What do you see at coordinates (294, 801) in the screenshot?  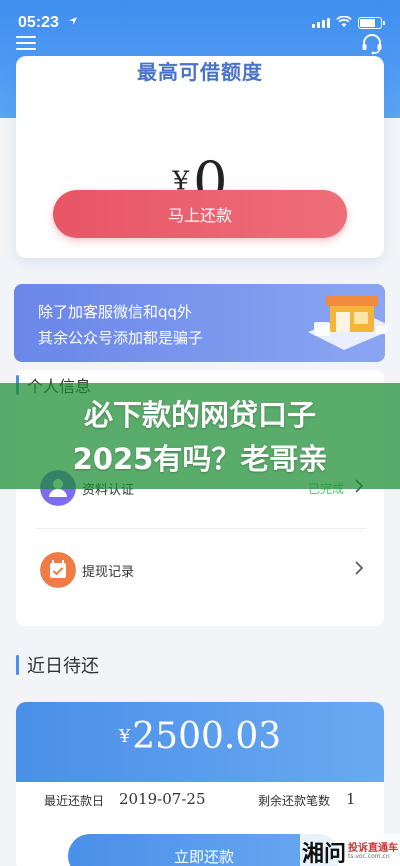 I see `remaining-count-label: 剩余还款笔数` at bounding box center [294, 801].